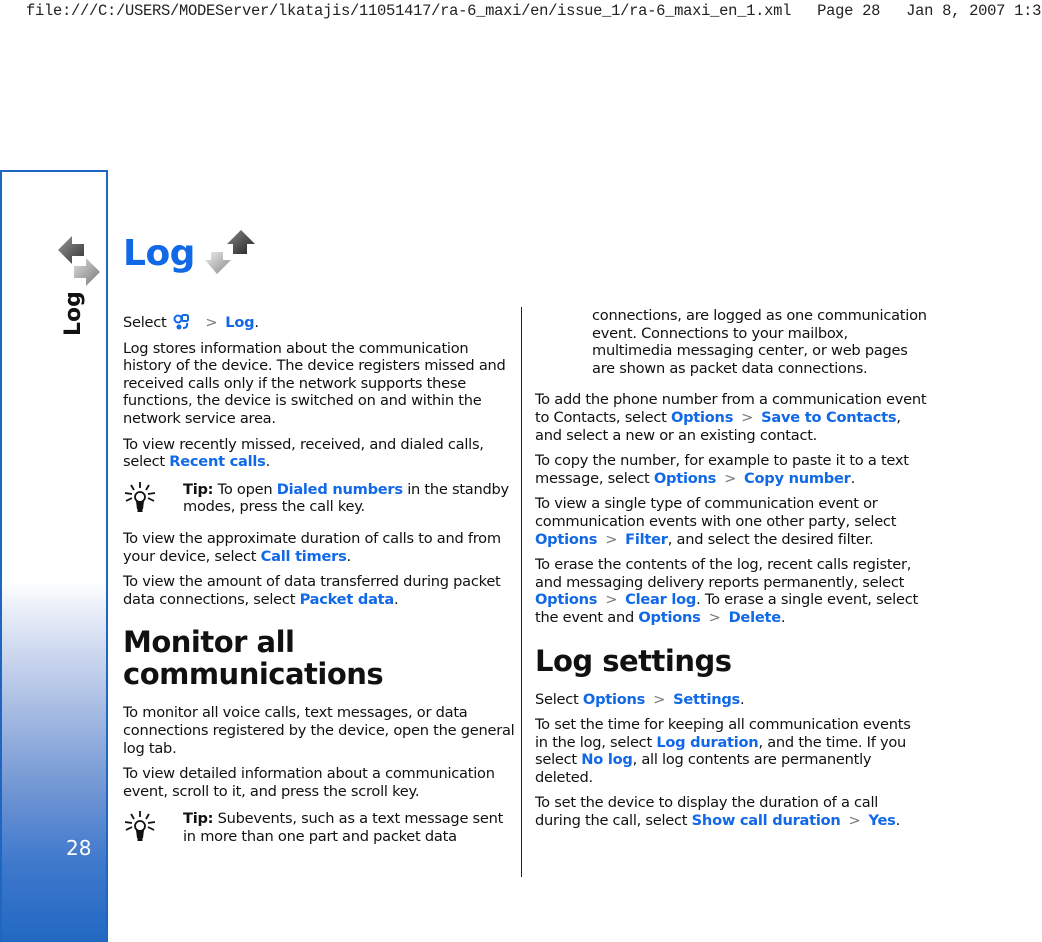  I want to click on page-indicator: Page 28, so click(849, 11).